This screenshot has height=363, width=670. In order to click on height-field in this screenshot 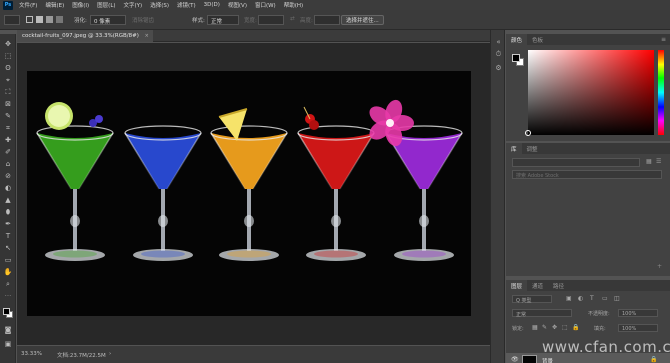, I will do `click(327, 20)`.